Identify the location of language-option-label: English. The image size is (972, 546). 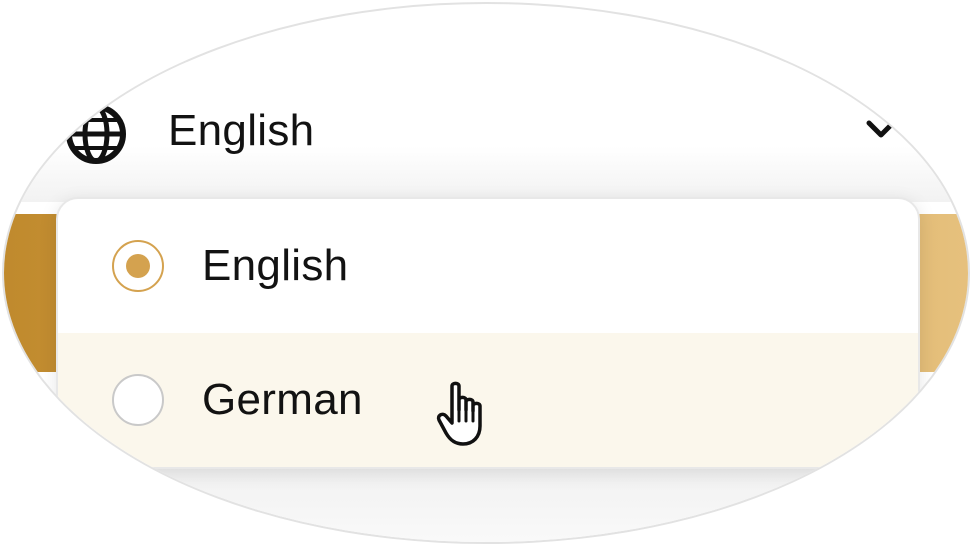
(275, 265).